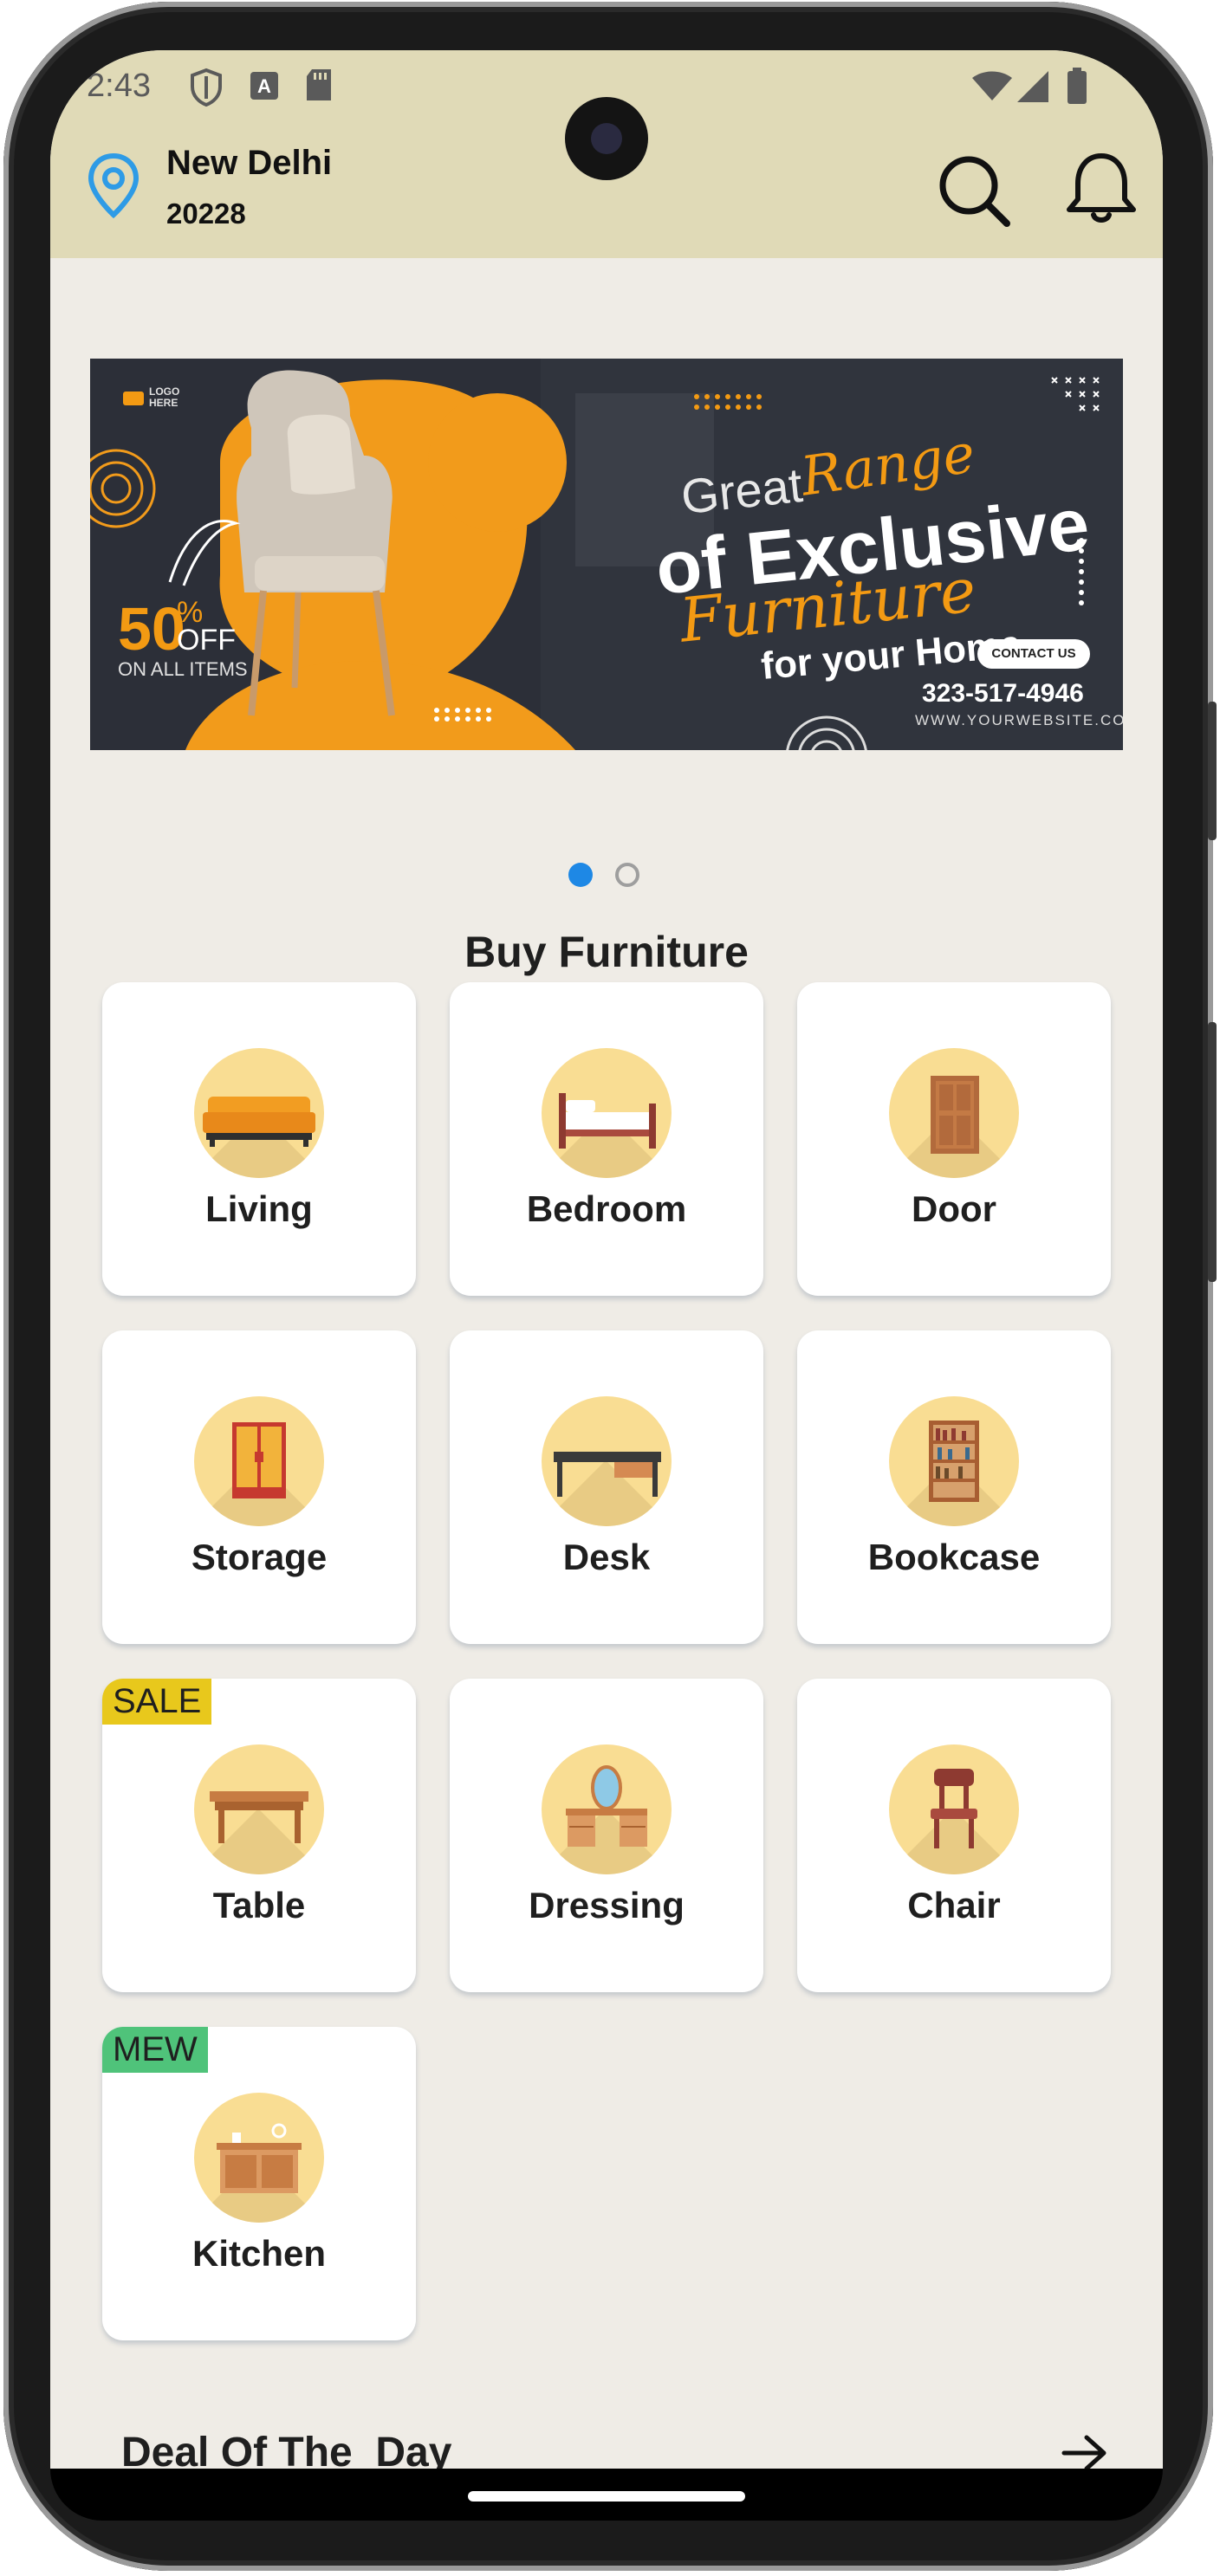  I want to click on font-app-icon: A, so click(264, 86).